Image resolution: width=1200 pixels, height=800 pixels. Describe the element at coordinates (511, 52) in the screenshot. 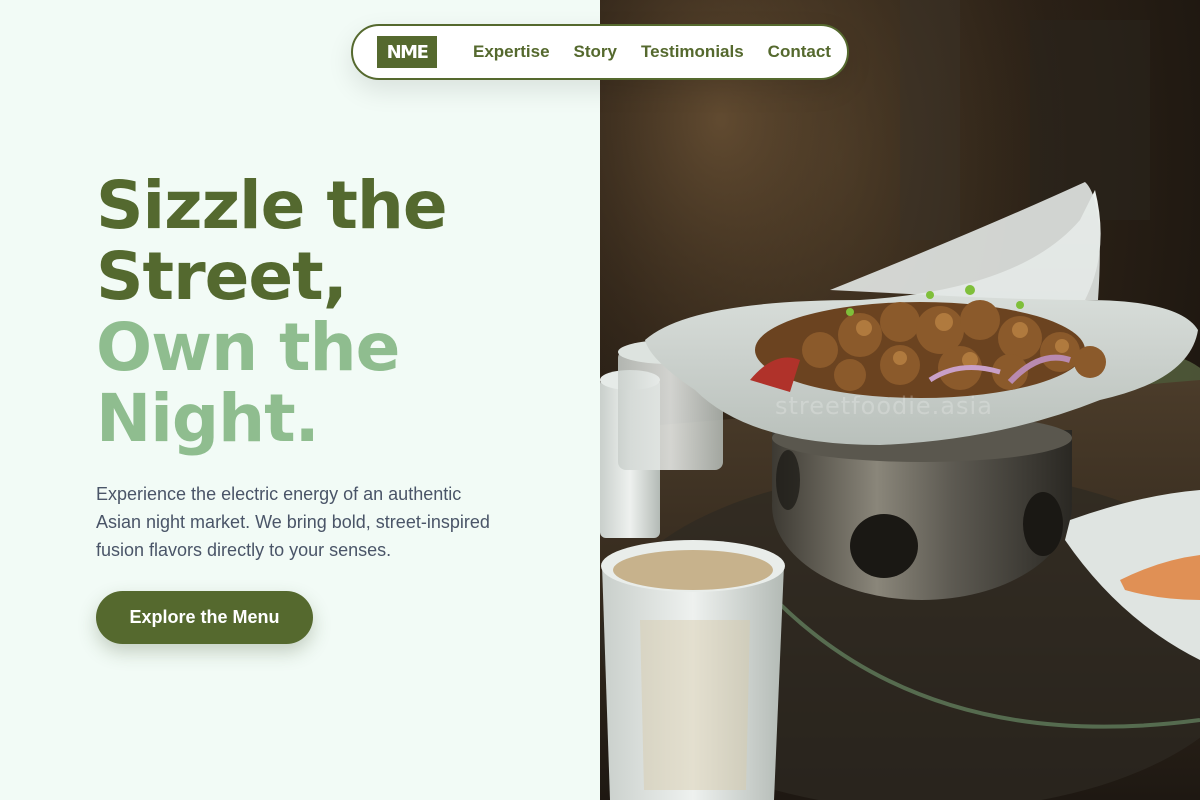

I see `nav-link-expertise: Expertise` at that location.